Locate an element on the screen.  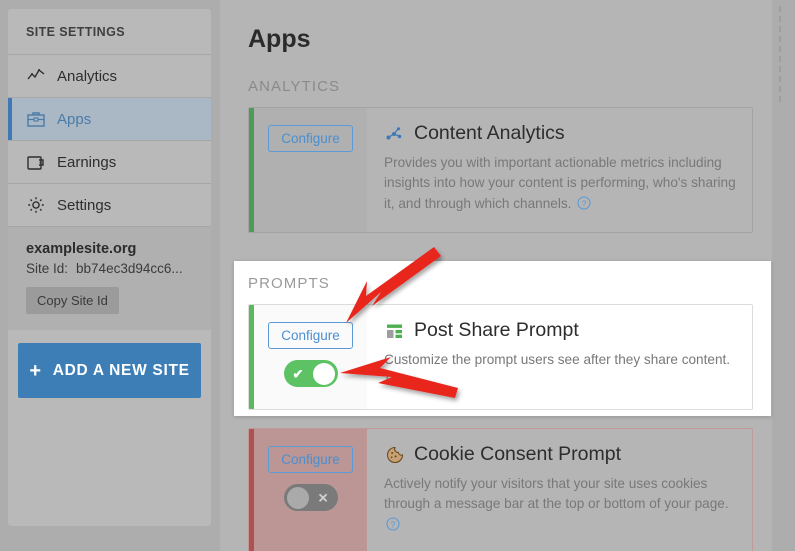
sidebar-item-label: Settings is located at coordinates (84, 205).